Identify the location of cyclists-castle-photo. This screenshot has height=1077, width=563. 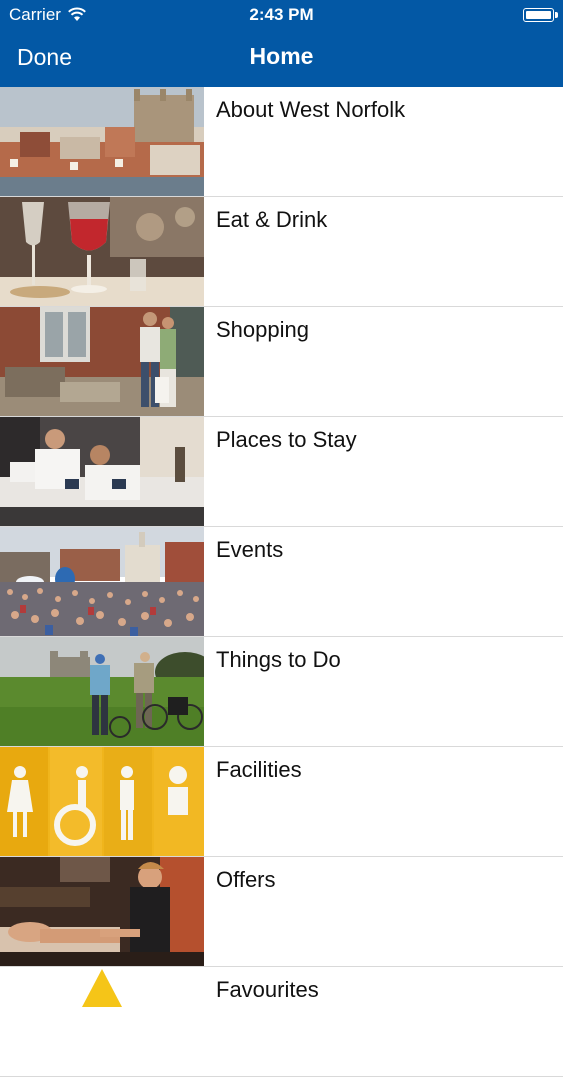
(102, 691).